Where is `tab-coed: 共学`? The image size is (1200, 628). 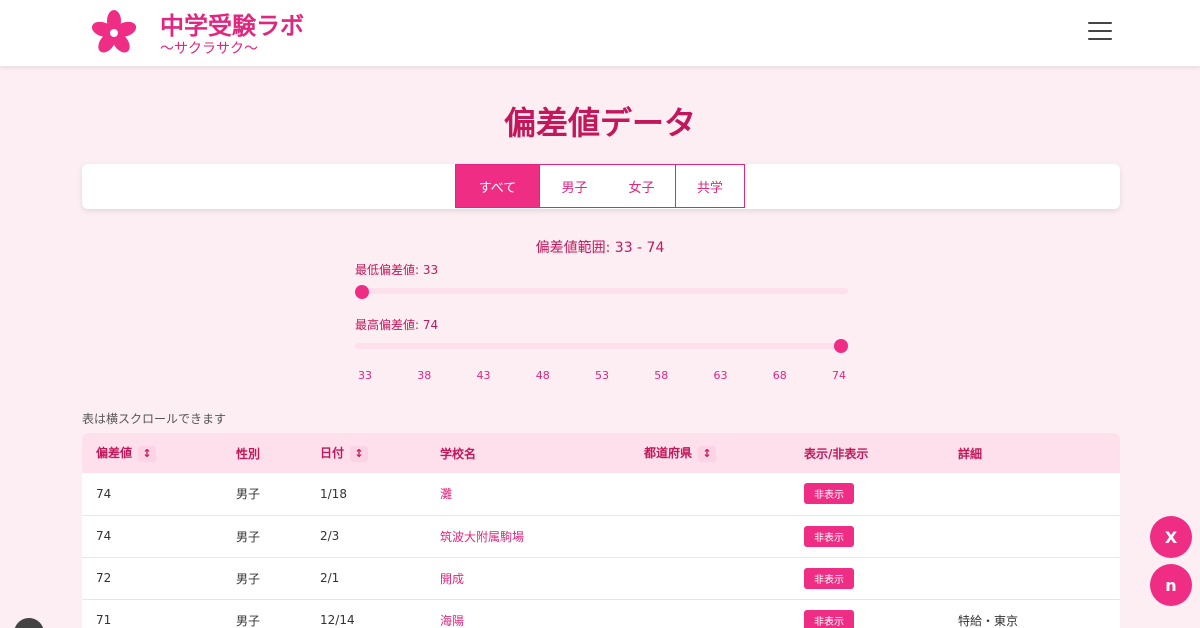 tab-coed: 共学 is located at coordinates (710, 186).